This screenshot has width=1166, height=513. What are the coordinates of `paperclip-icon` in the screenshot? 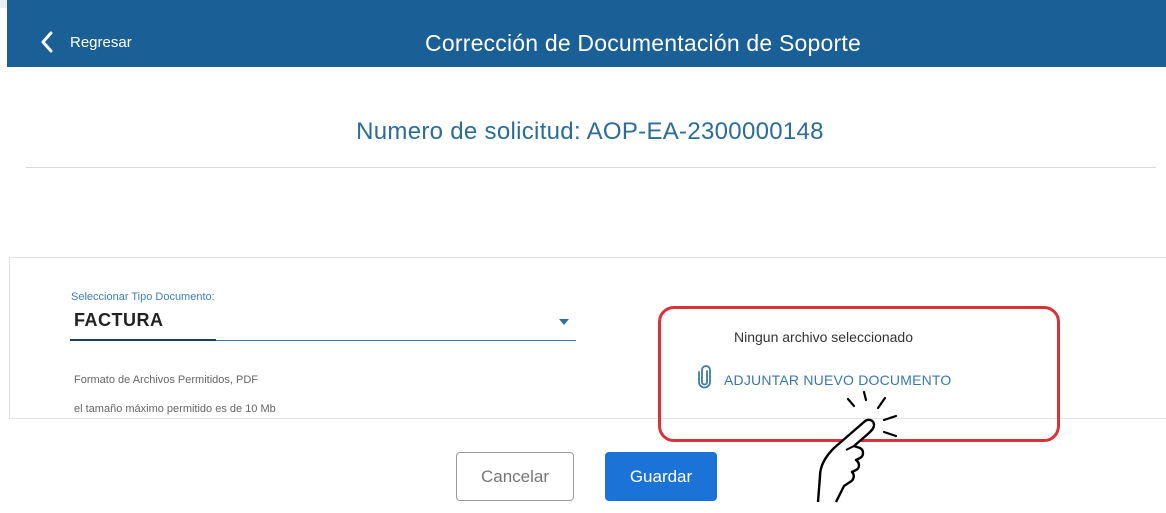 It's located at (705, 379).